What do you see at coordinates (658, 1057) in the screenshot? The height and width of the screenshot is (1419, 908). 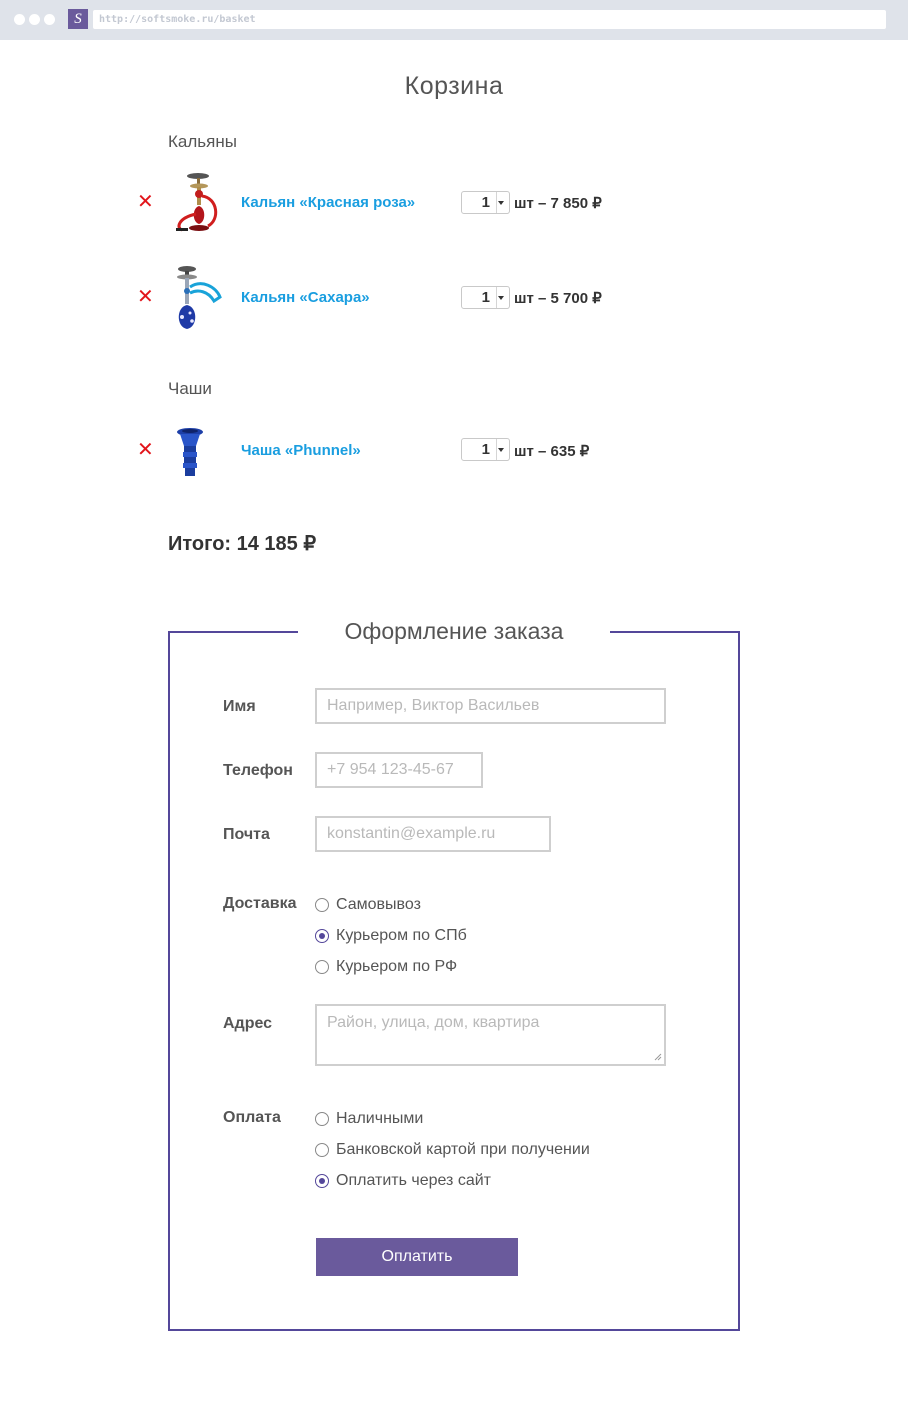 I see `resize-grip-icon` at bounding box center [658, 1057].